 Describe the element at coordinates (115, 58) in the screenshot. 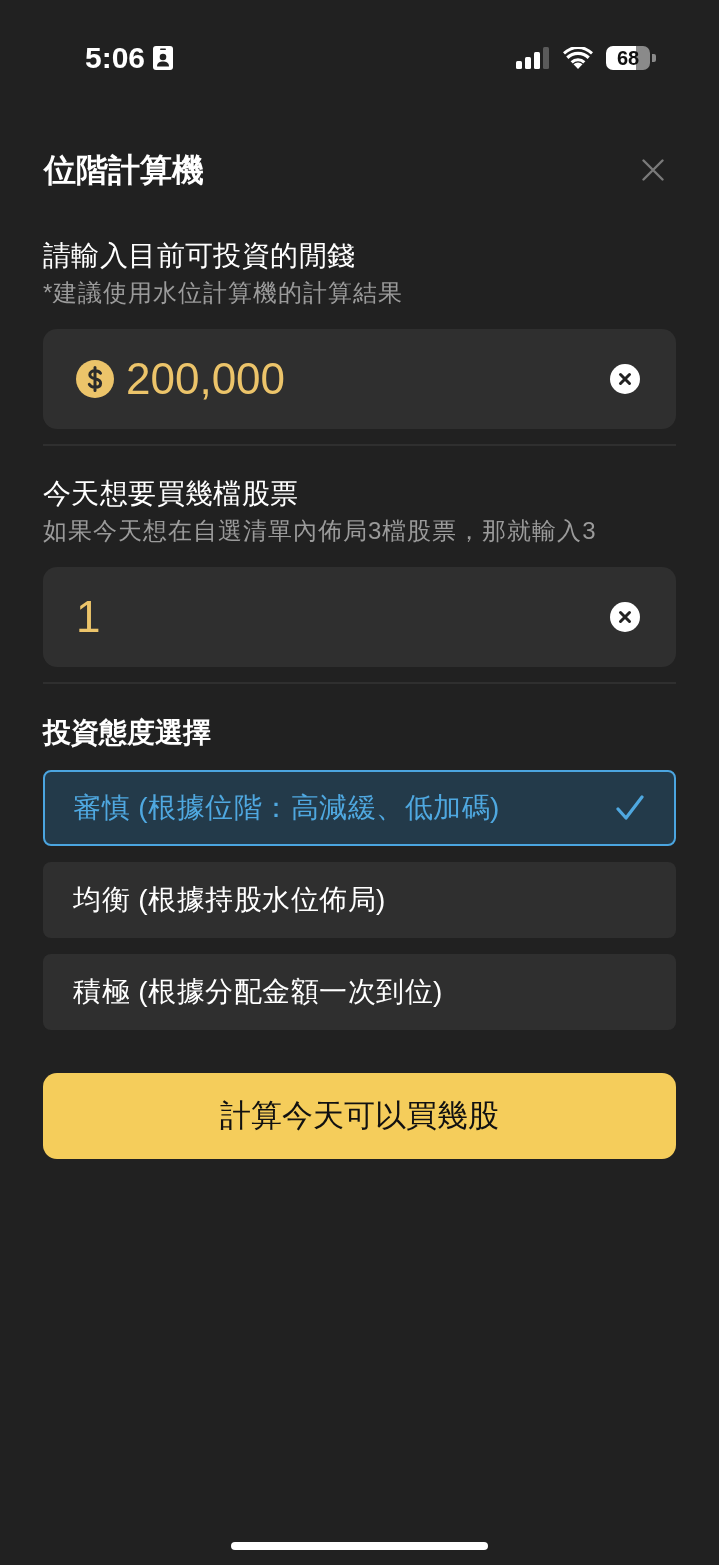

I see `status-time: 5:06` at that location.